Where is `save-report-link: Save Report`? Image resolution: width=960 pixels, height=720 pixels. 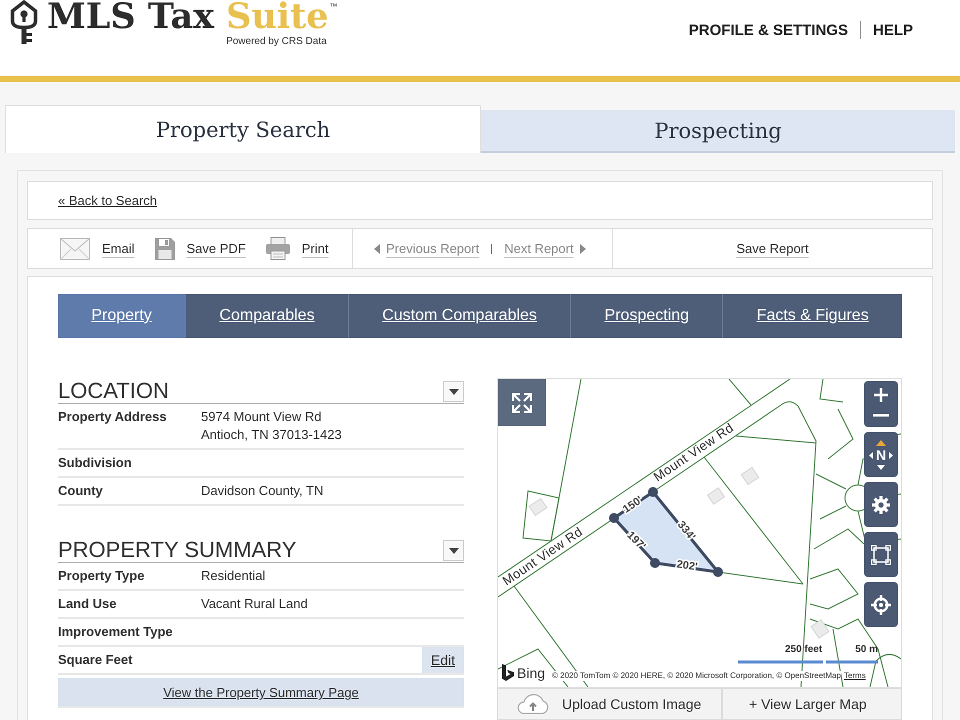
save-report-link: Save Report is located at coordinates (772, 248).